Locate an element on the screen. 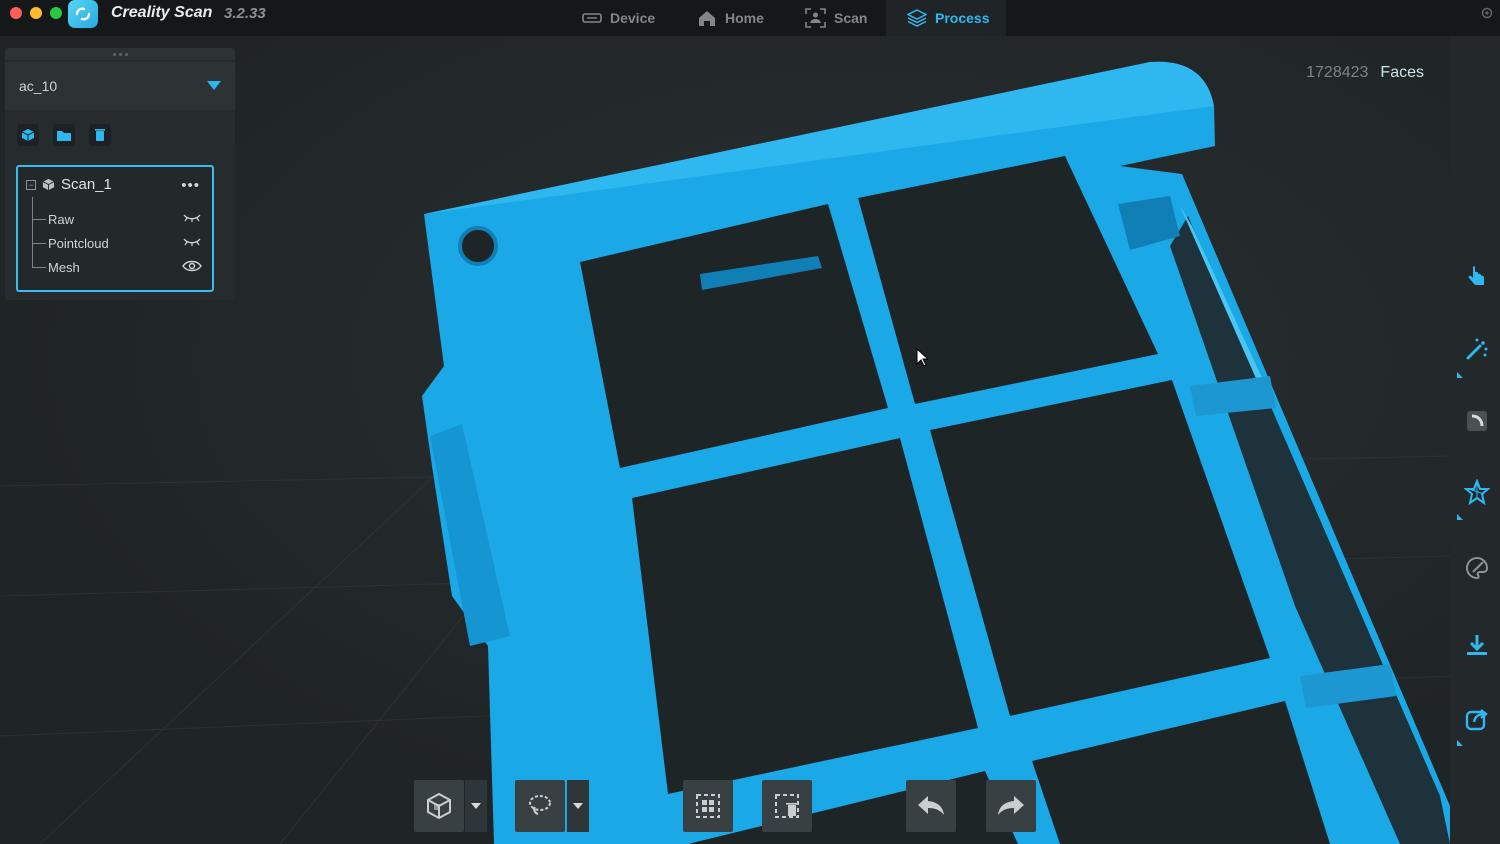 This screenshot has height=844, width=1500. download-icon is located at coordinates (1477, 645).